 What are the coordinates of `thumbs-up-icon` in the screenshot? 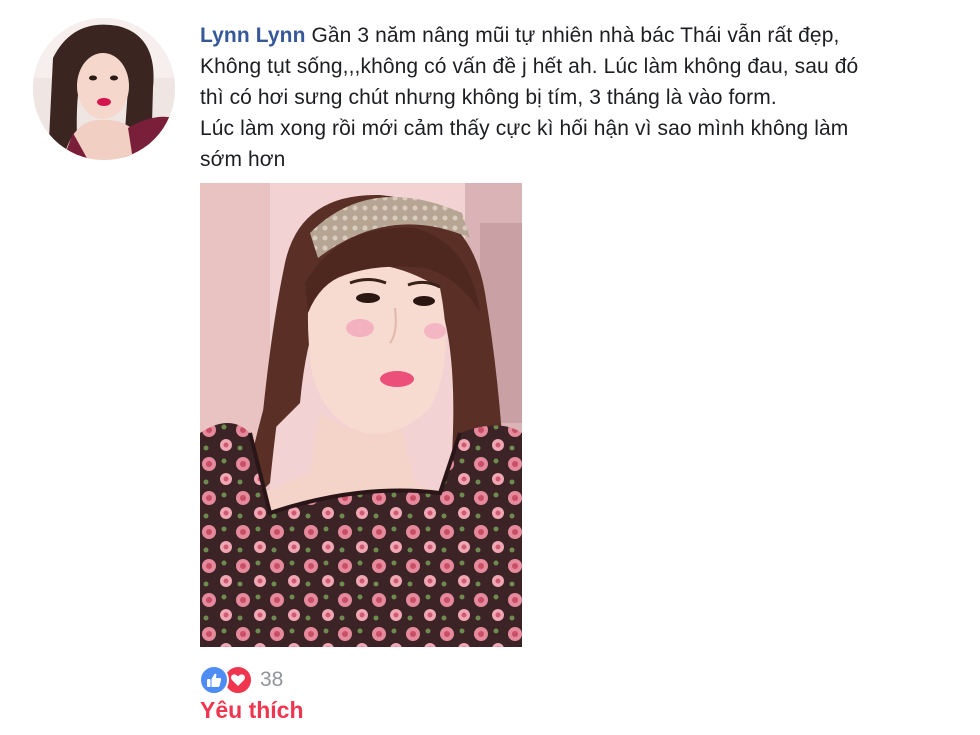 It's located at (214, 680).